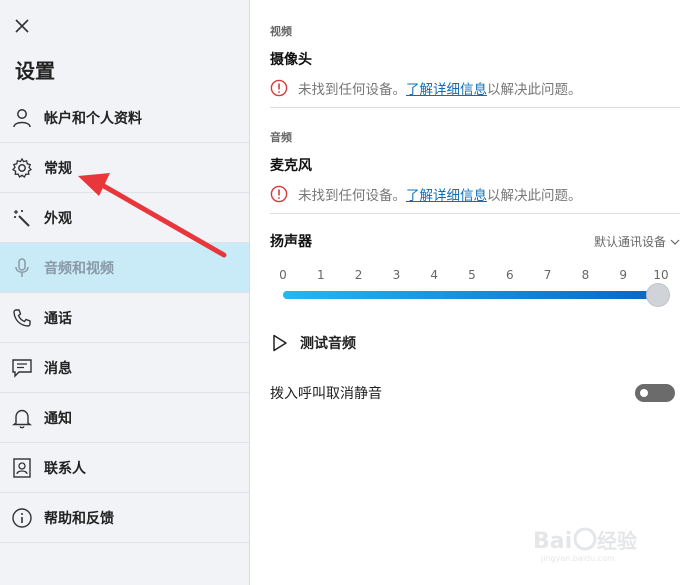  I want to click on volume-slider, so click(476, 295).